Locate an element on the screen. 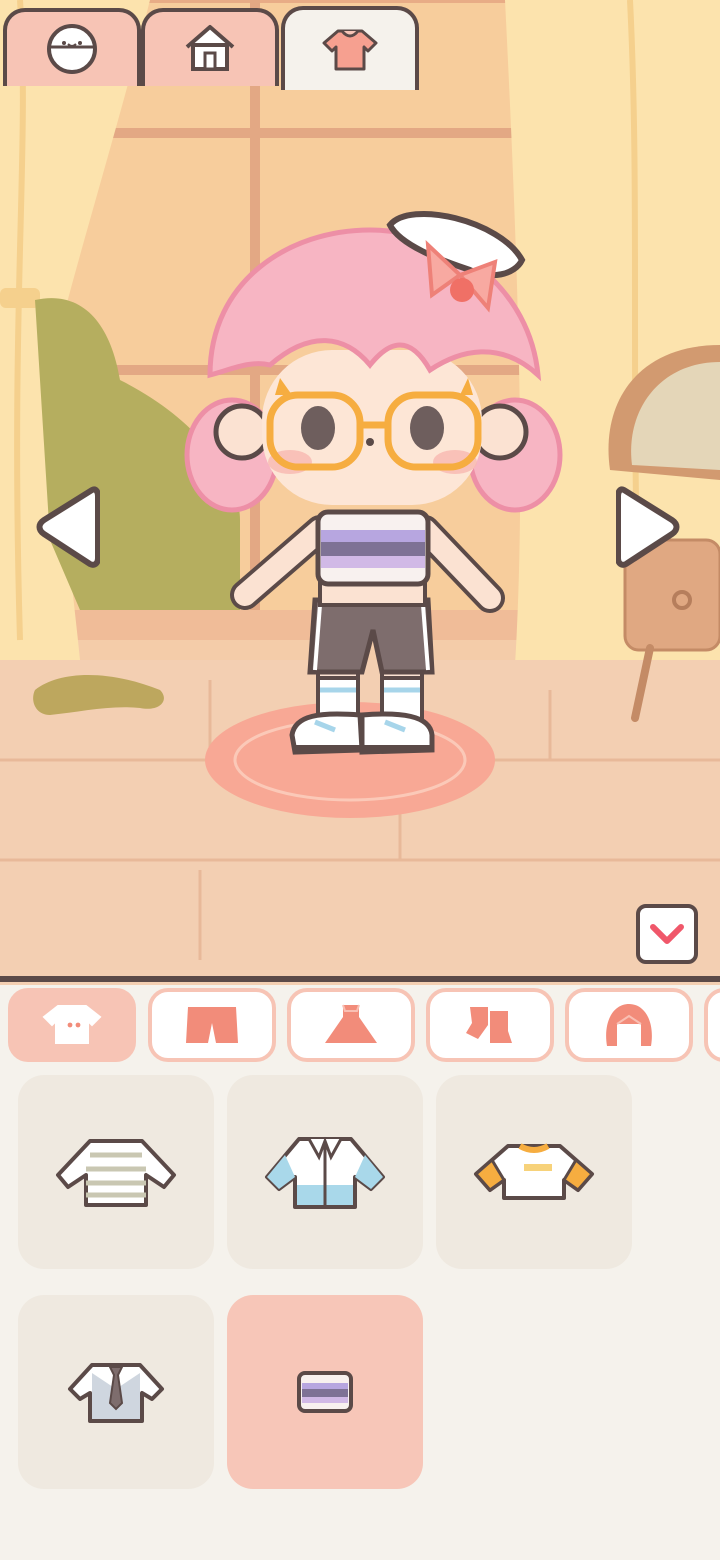 This screenshot has width=720, height=1560. triangle-right-icon is located at coordinates (648, 527).